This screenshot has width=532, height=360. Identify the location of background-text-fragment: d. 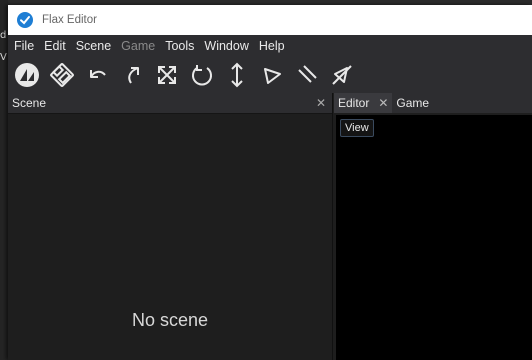
(3, 35).